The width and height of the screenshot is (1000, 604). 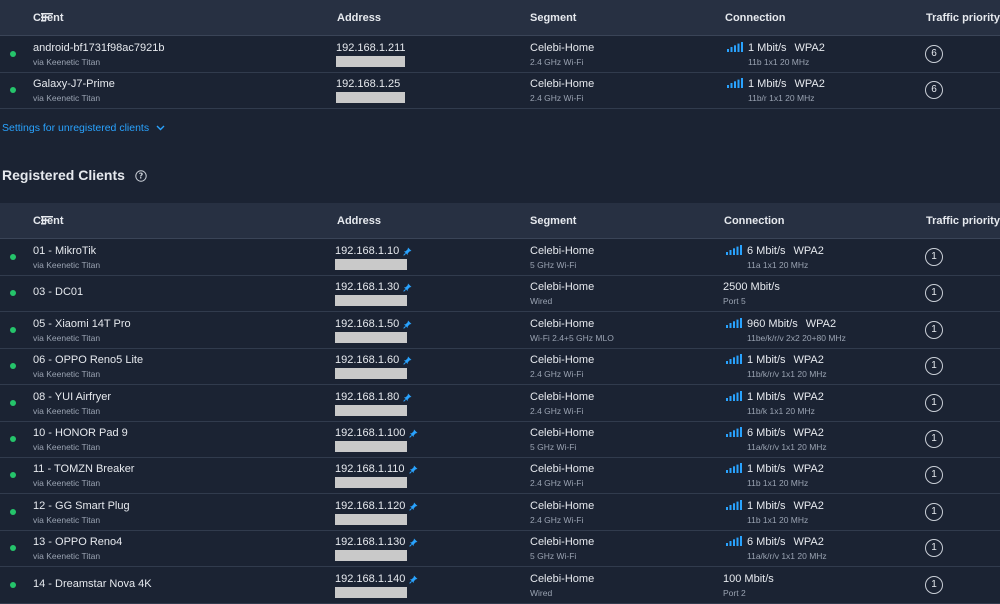 What do you see at coordinates (83, 128) in the screenshot?
I see `settings-unregistered-link: Settings for unregistered clients` at bounding box center [83, 128].